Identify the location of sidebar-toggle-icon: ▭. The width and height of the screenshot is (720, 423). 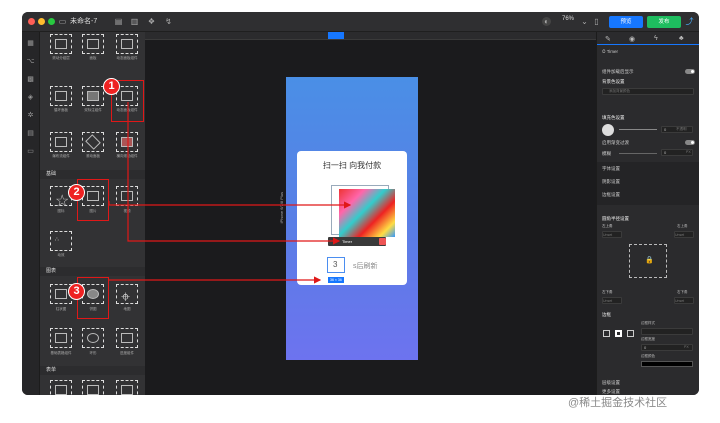
(62, 21).